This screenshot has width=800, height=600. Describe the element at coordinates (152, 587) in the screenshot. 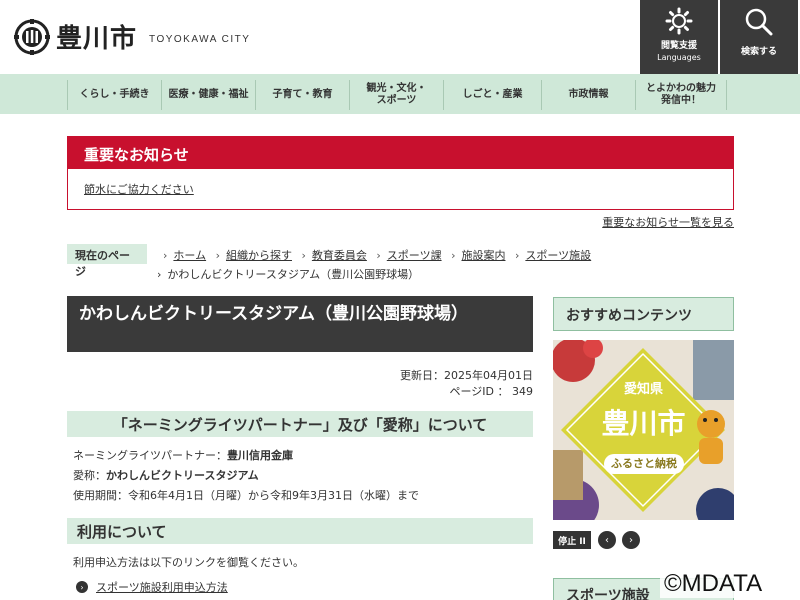

I see `usage-link: › スポーツ施設利用申込方法` at that location.